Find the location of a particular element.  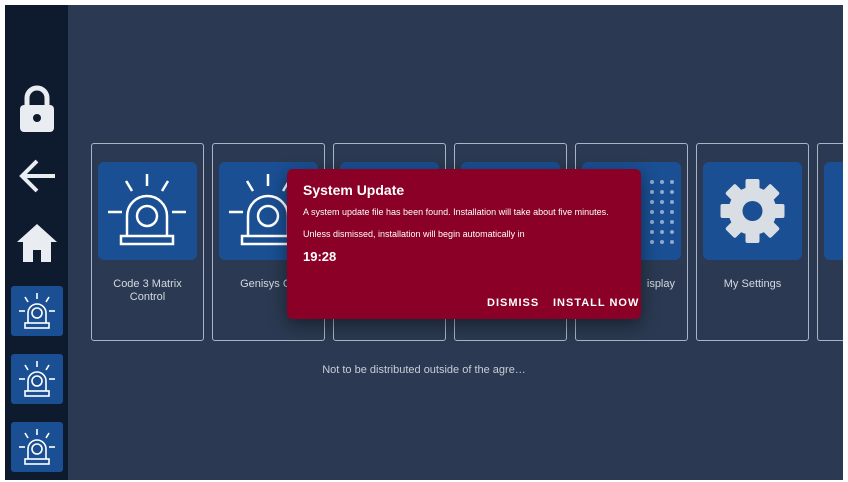

lock-button is located at coordinates (37, 109).